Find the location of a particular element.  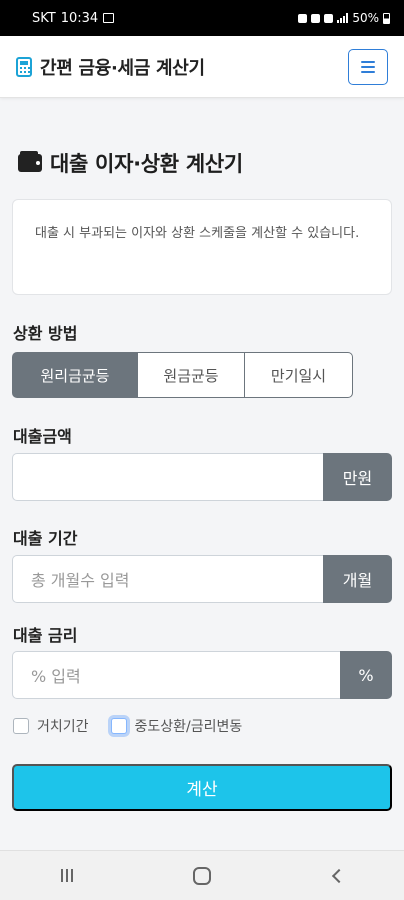

status-bar: SKT 10:34 50% is located at coordinates (202, 18).